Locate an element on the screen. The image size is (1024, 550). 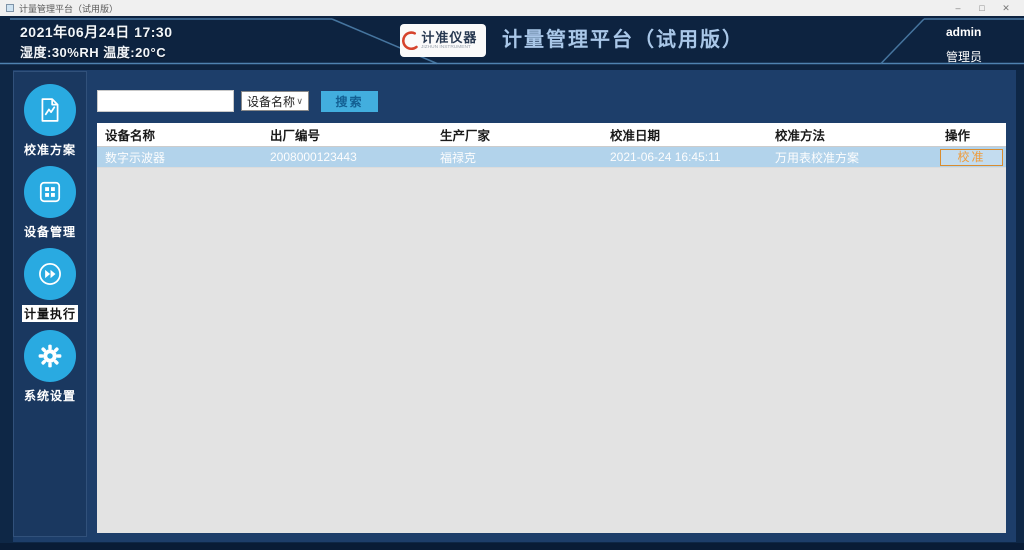
table-header-row: 设备名称 出厂编号 生产厂家 校准日期 校准方法 操作 is located at coordinates (551, 135).